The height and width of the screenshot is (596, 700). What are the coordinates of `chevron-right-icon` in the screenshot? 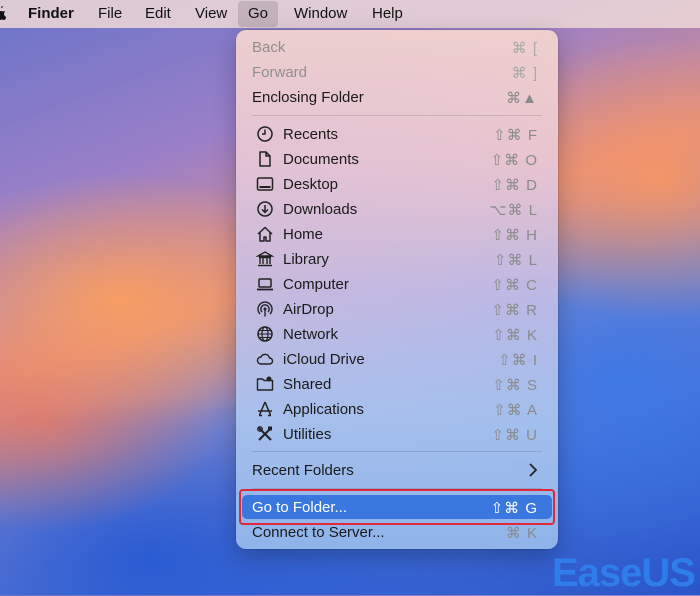 It's located at (533, 470).